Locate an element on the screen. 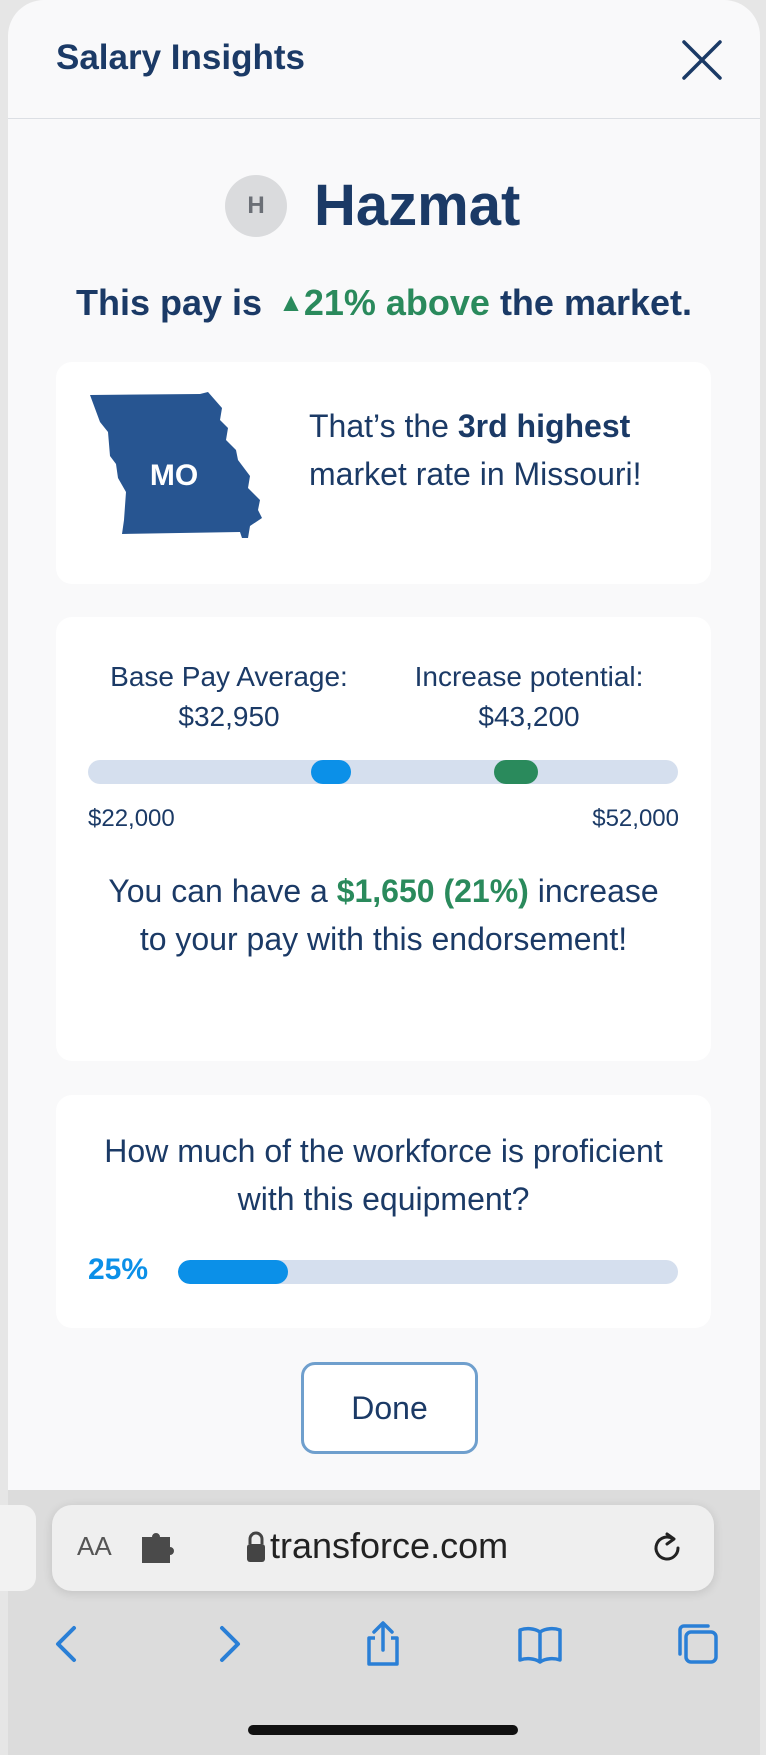 The width and height of the screenshot is (766, 1755). ranking-text-pre: That’s the is located at coordinates (383, 426).